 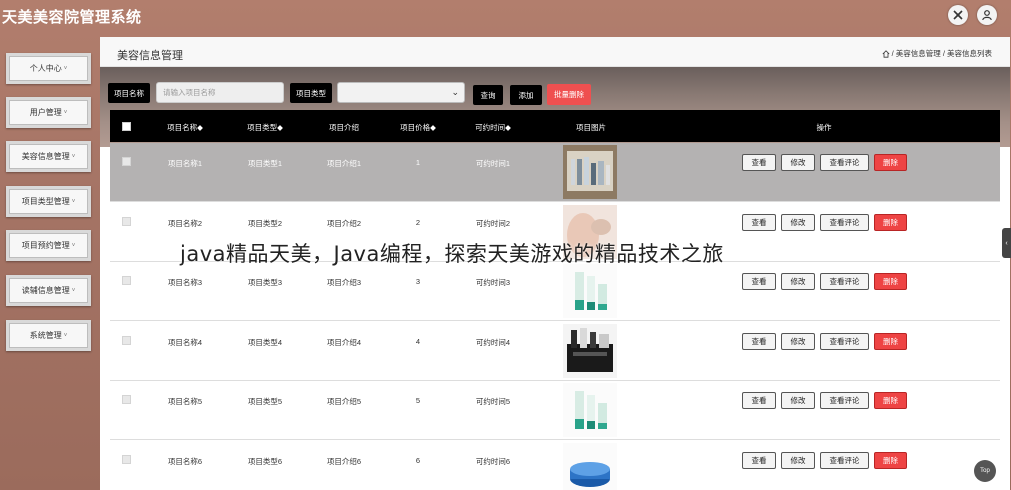 I want to click on sidebar-item-system: 系统管理 ˅, so click(x=48, y=335).